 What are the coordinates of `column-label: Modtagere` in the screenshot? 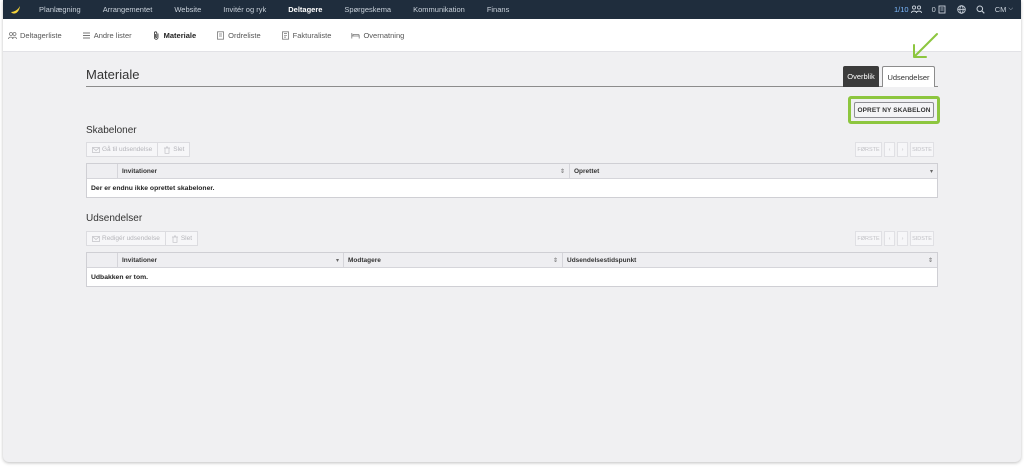 It's located at (364, 260).